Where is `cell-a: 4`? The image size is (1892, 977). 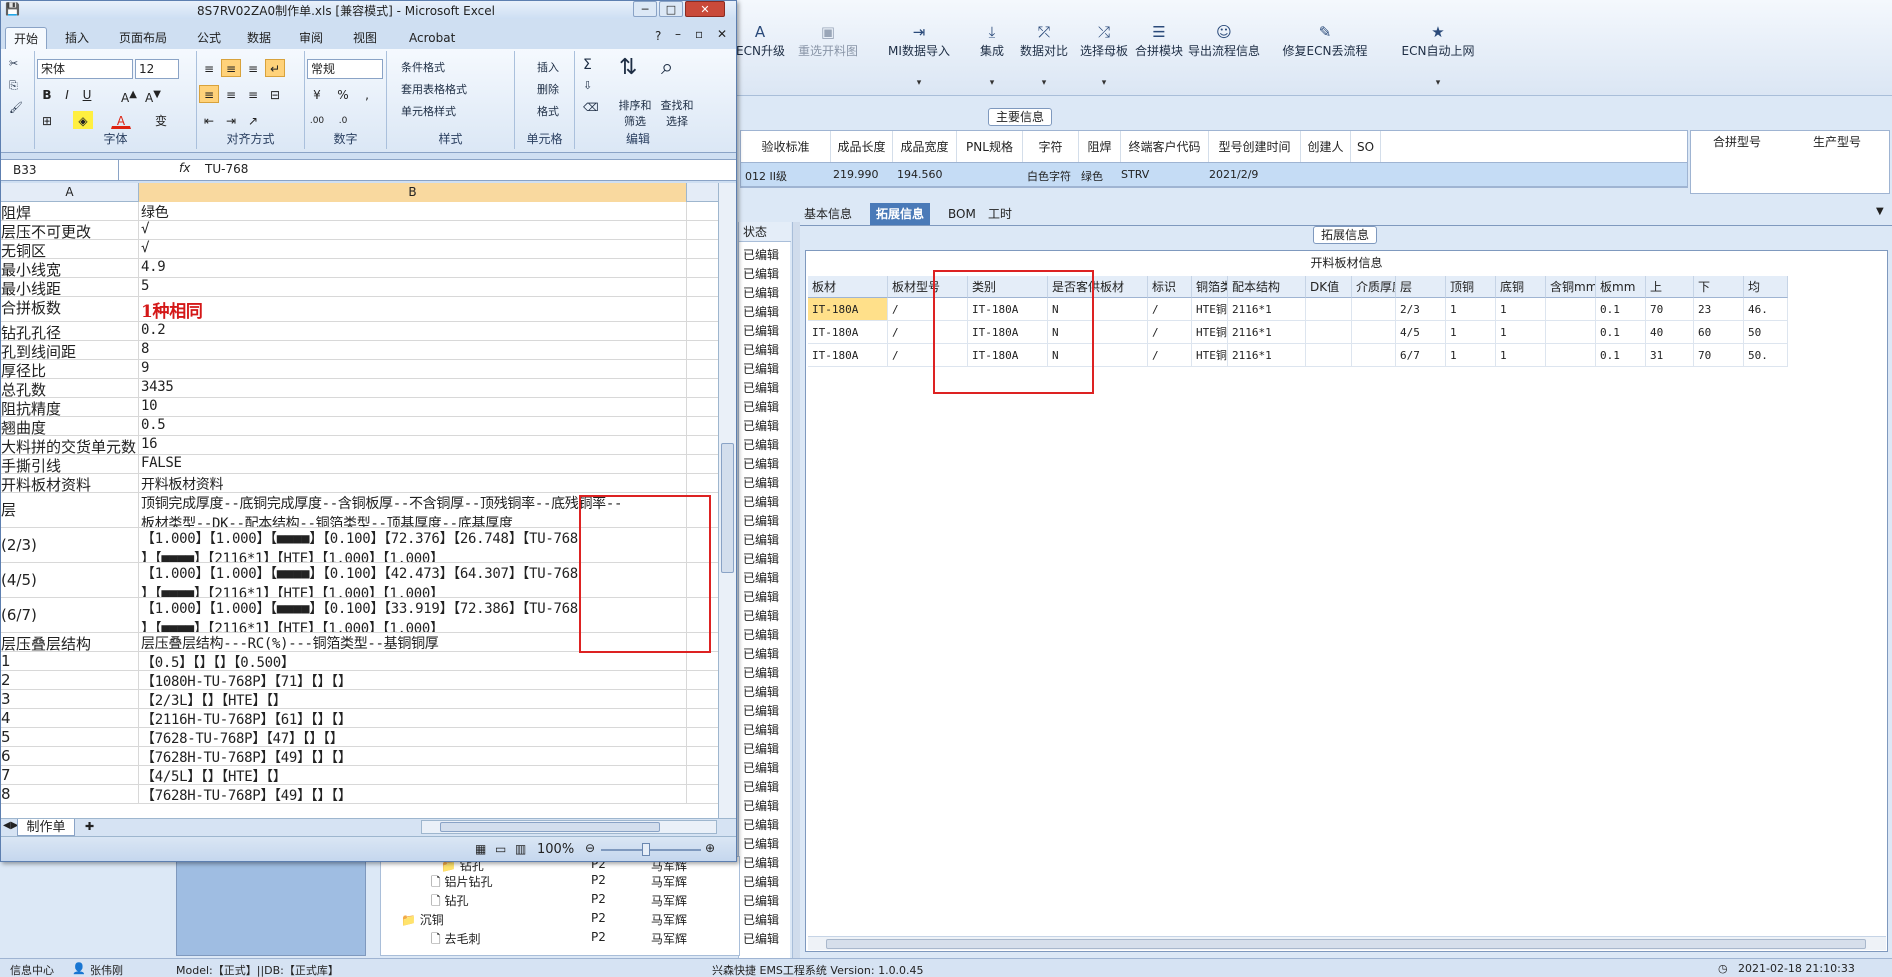 cell-a: 4 is located at coordinates (70, 718).